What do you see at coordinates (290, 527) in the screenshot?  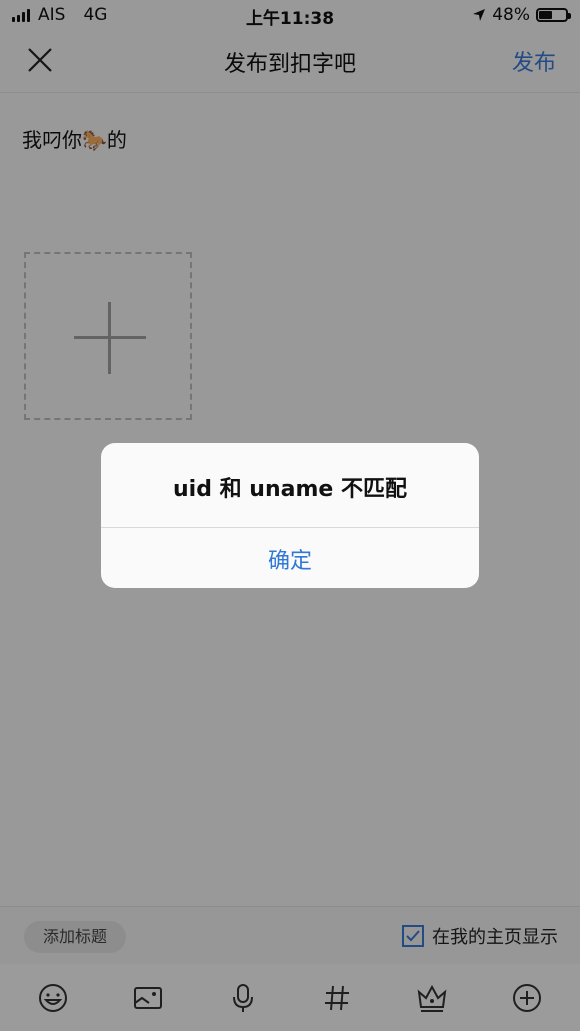 I see `divider` at bounding box center [290, 527].